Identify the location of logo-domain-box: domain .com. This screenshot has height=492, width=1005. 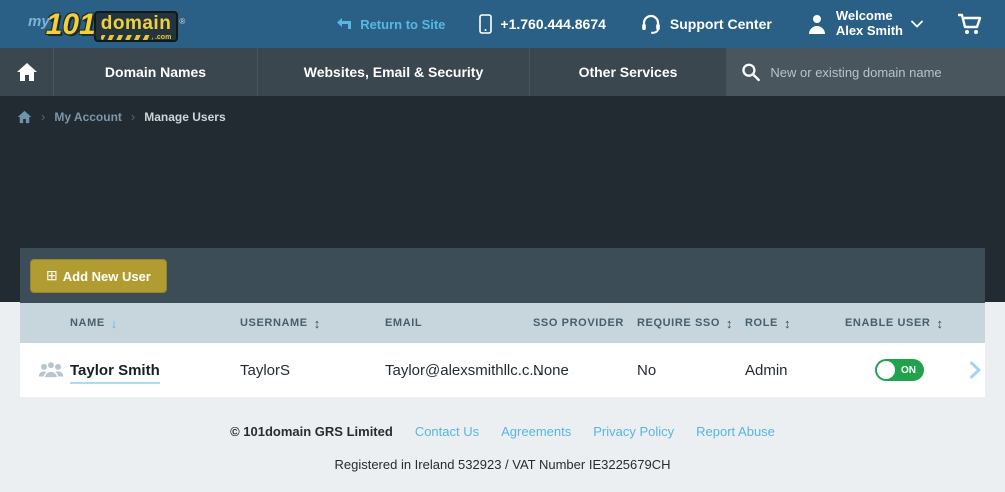
(136, 26).